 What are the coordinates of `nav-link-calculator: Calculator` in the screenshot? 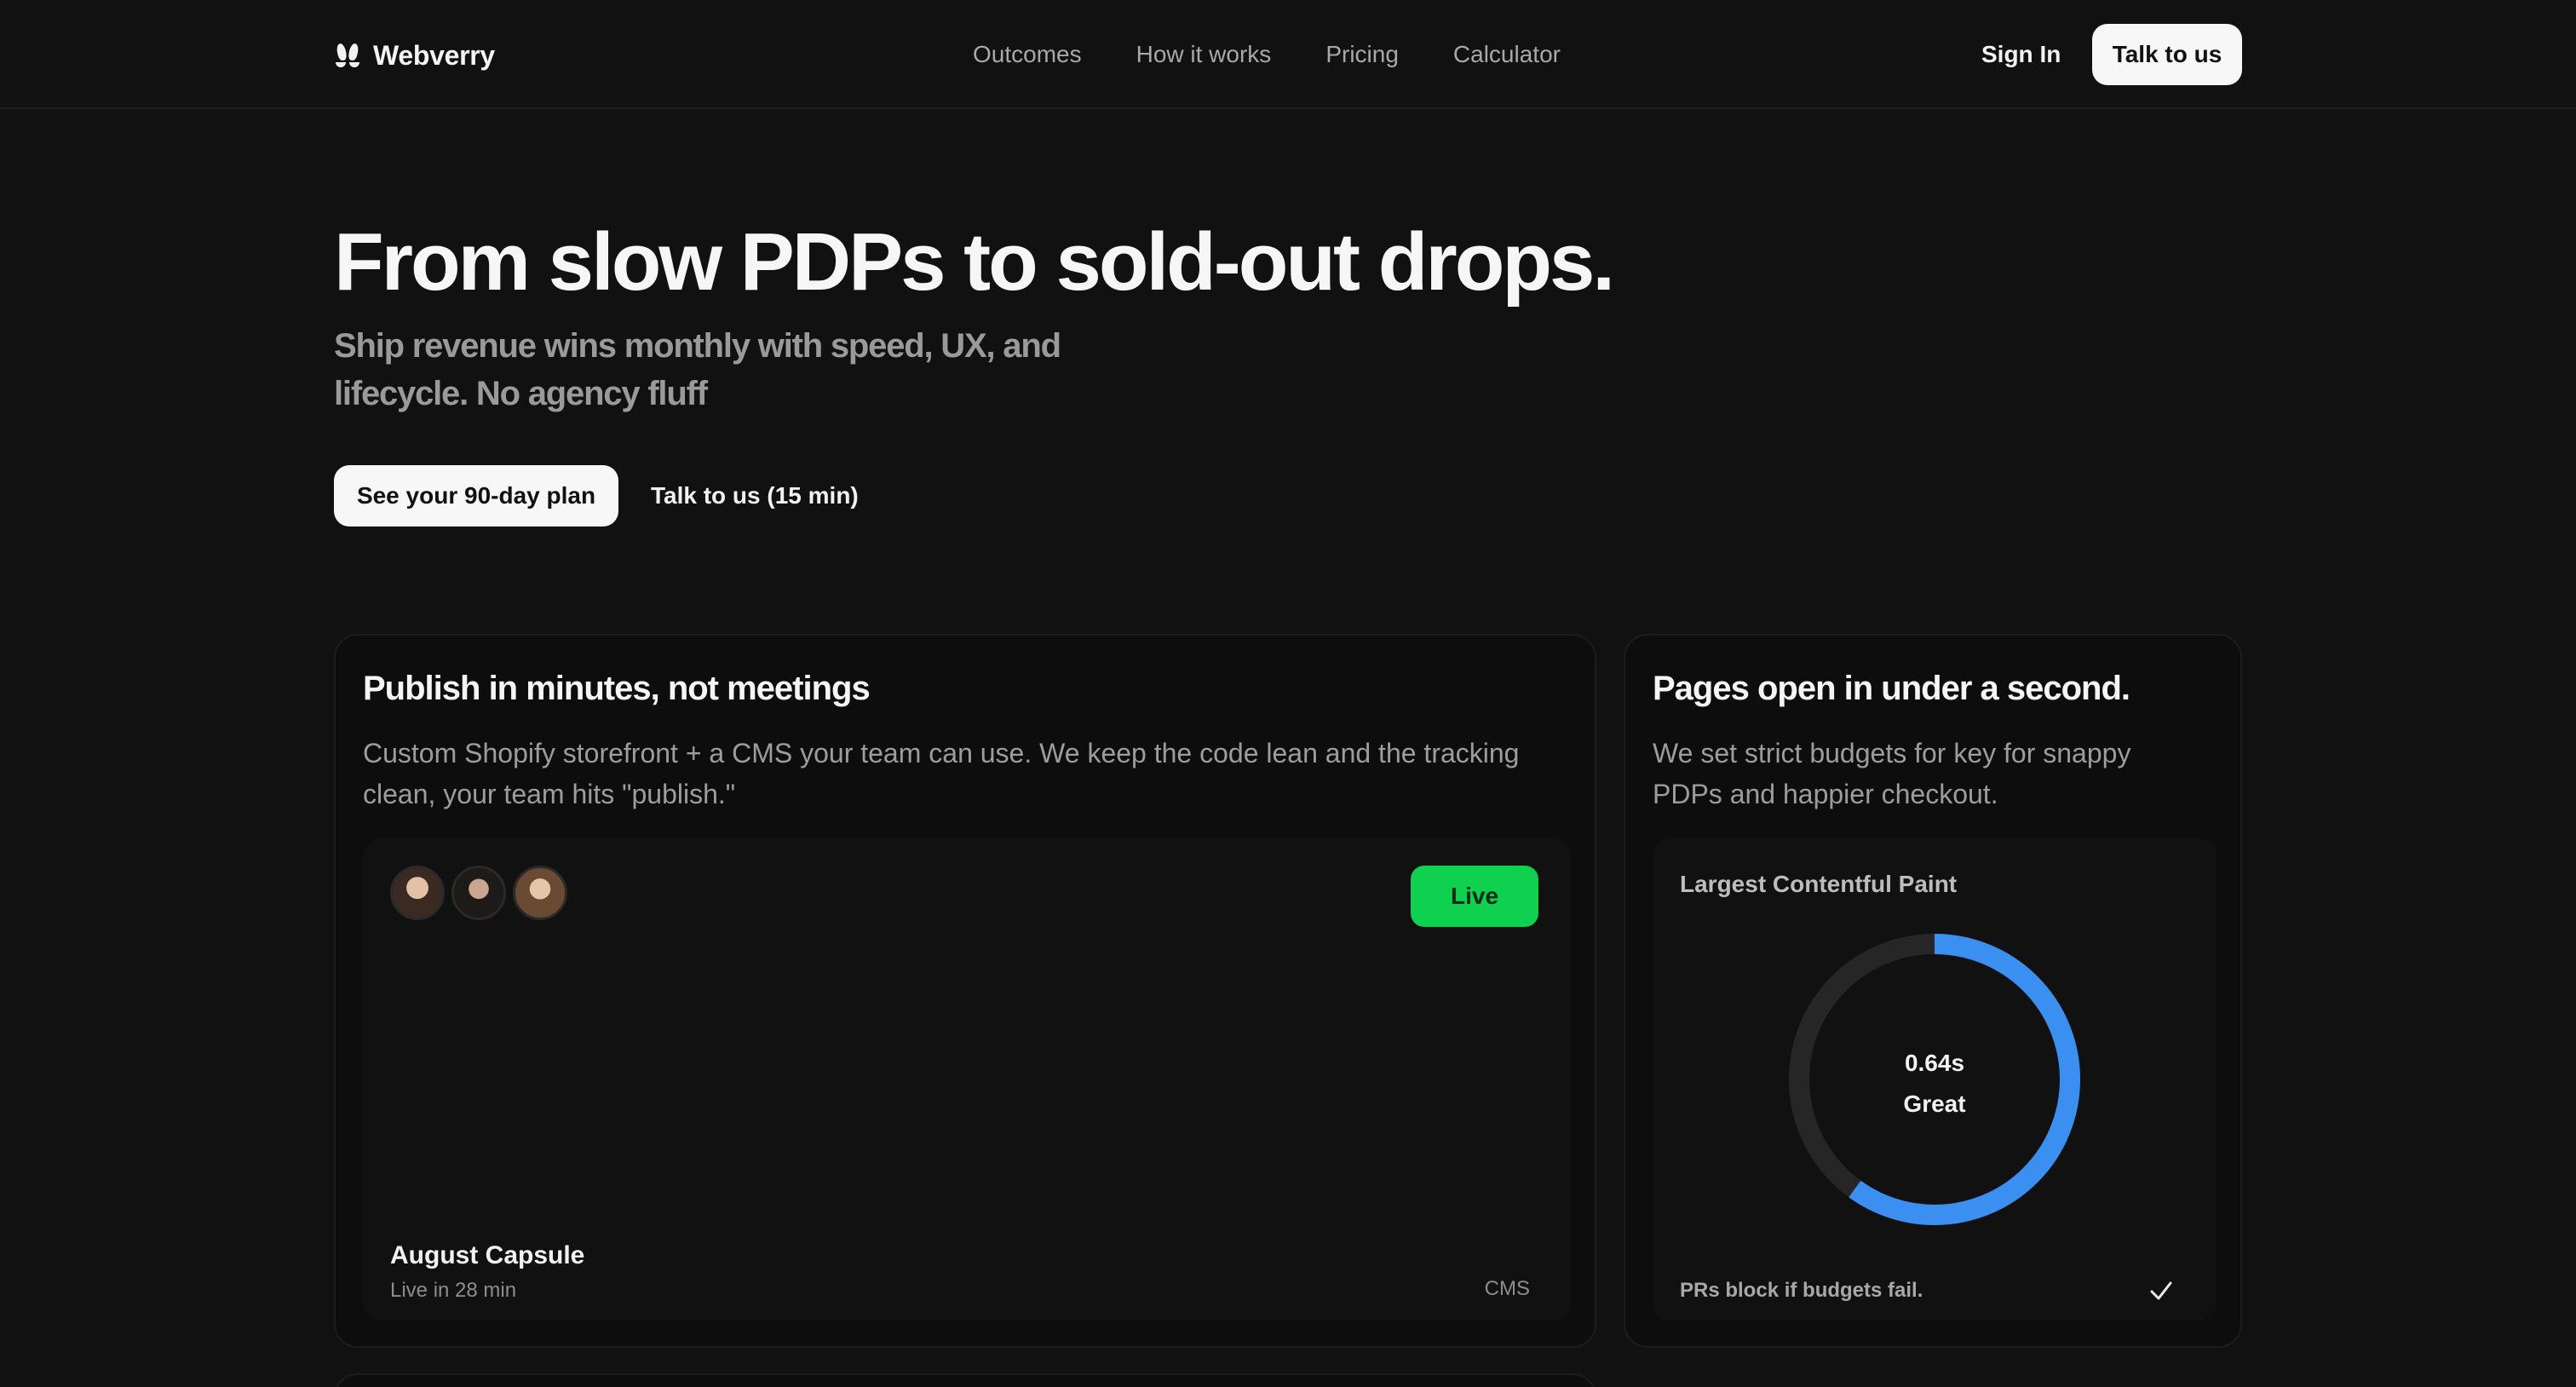 It's located at (1507, 54).